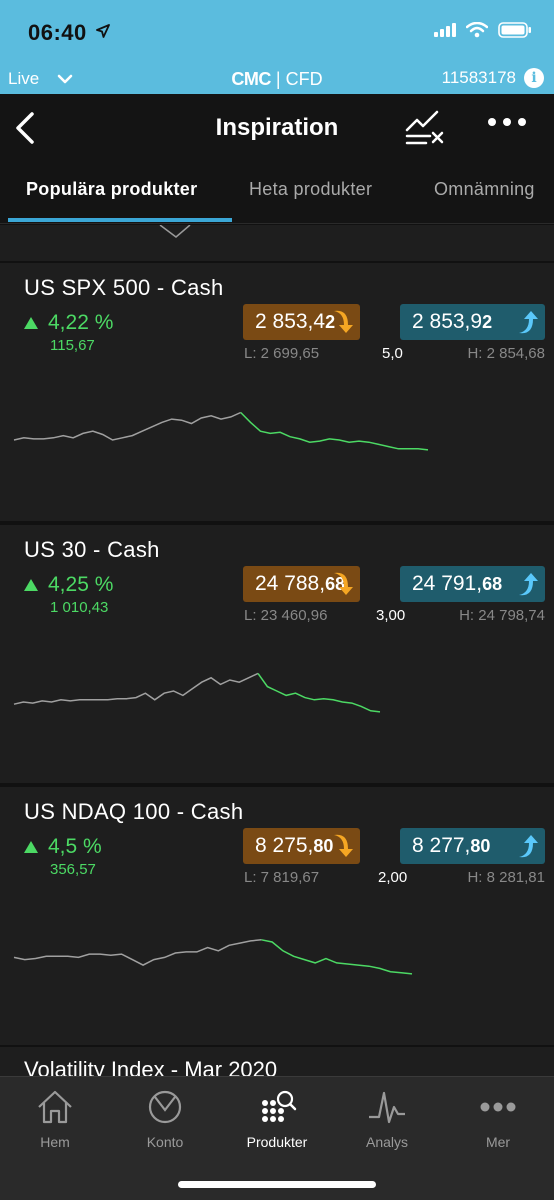  What do you see at coordinates (92, 549) in the screenshot?
I see `product-name: US 30 - Cash` at bounding box center [92, 549].